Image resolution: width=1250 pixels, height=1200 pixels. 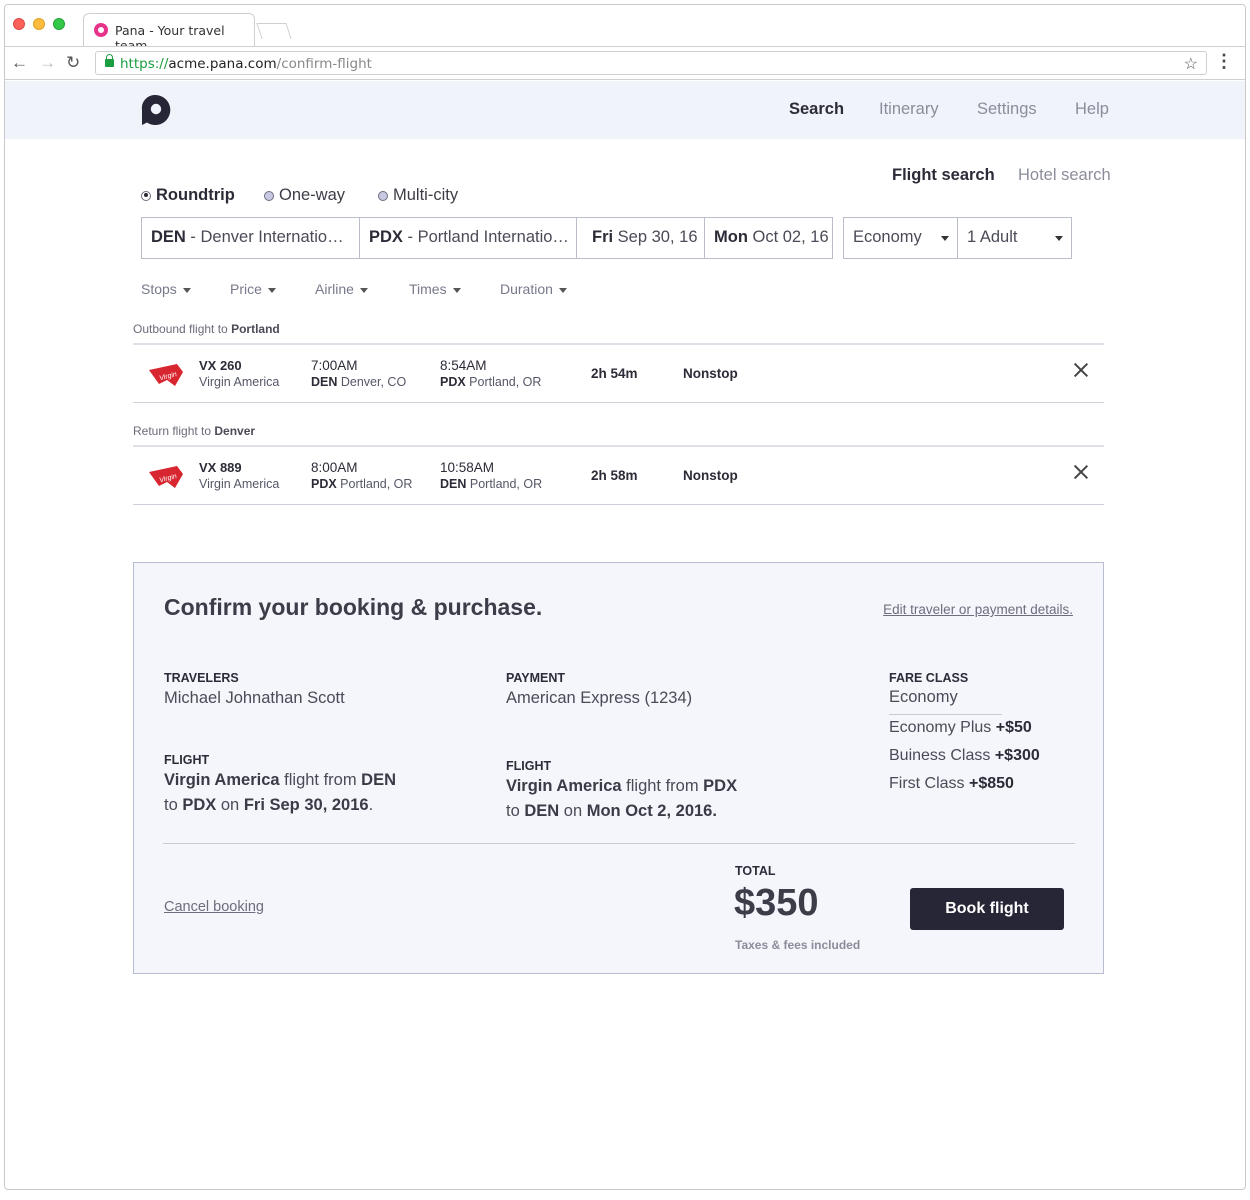 What do you see at coordinates (109, 60) in the screenshot?
I see `lock-icon` at bounding box center [109, 60].